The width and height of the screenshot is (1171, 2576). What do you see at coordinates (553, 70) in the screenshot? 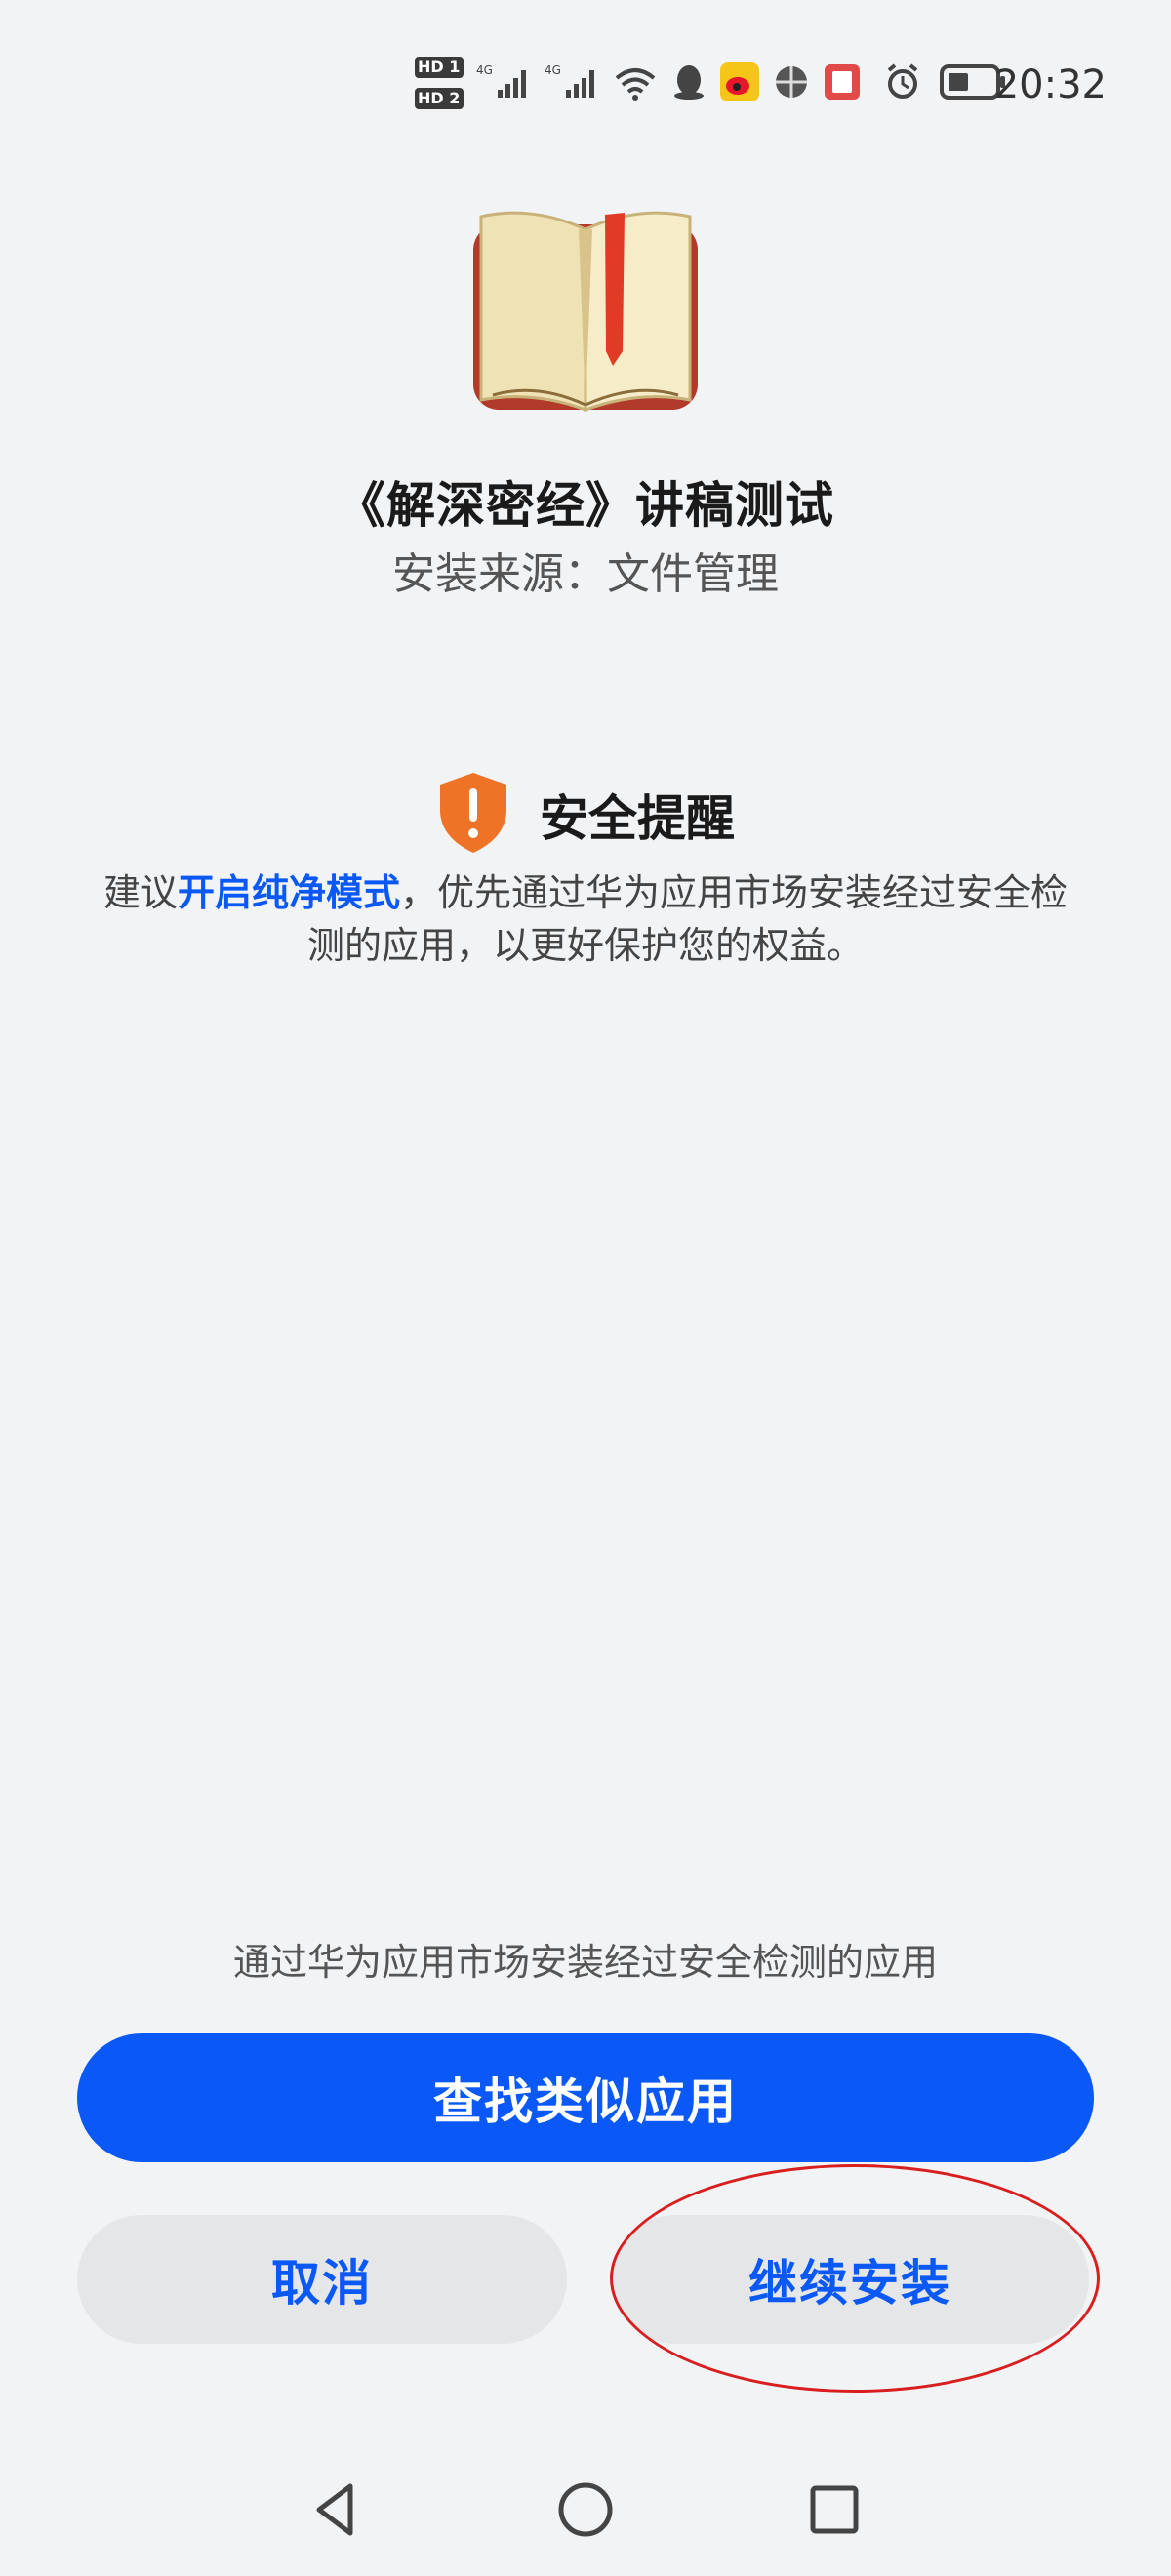
I see `net2-label: 4G` at bounding box center [553, 70].